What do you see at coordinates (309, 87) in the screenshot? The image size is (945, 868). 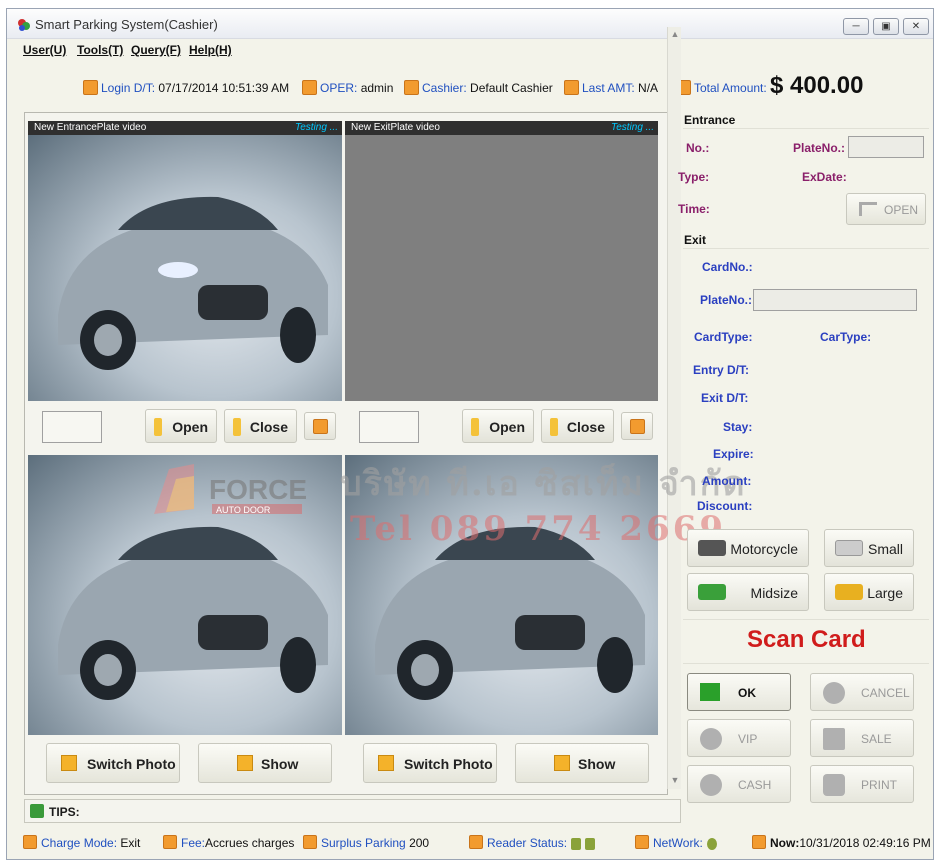 I see `operator-icon` at bounding box center [309, 87].